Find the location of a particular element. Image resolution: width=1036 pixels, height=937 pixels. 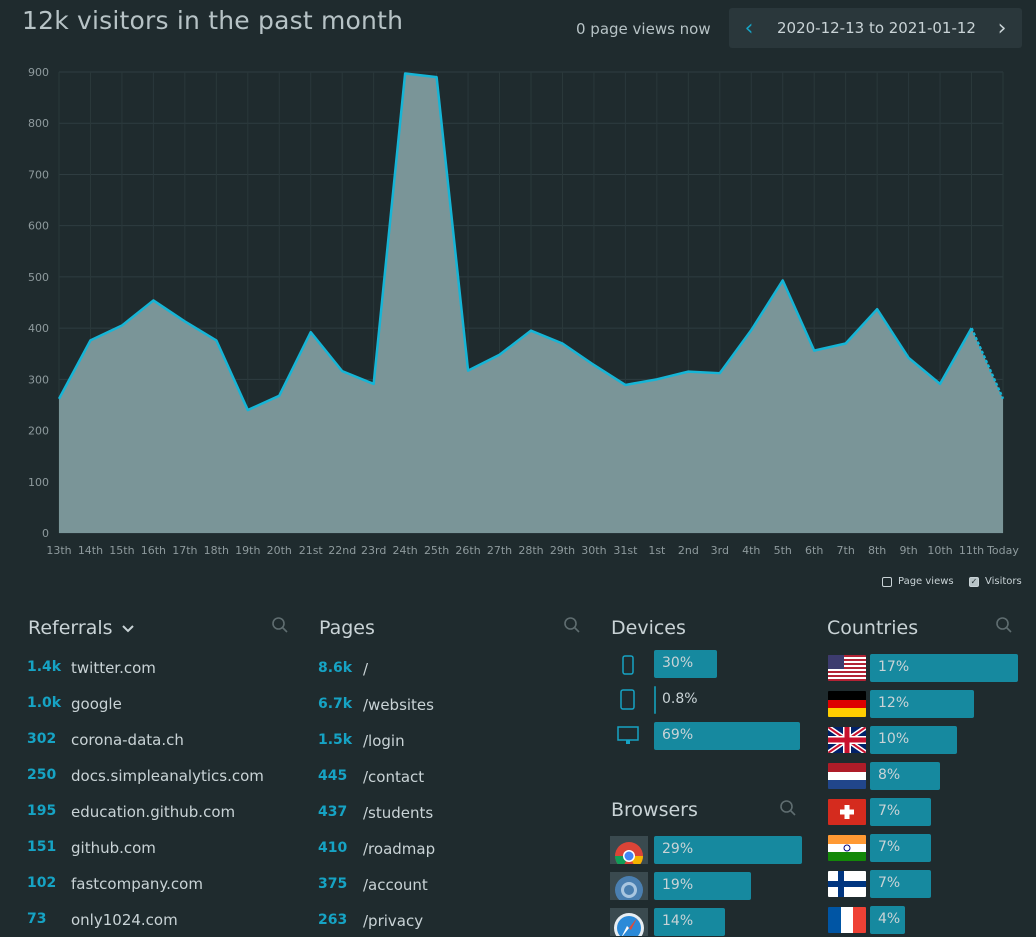

india-flag-icon is located at coordinates (847, 848).